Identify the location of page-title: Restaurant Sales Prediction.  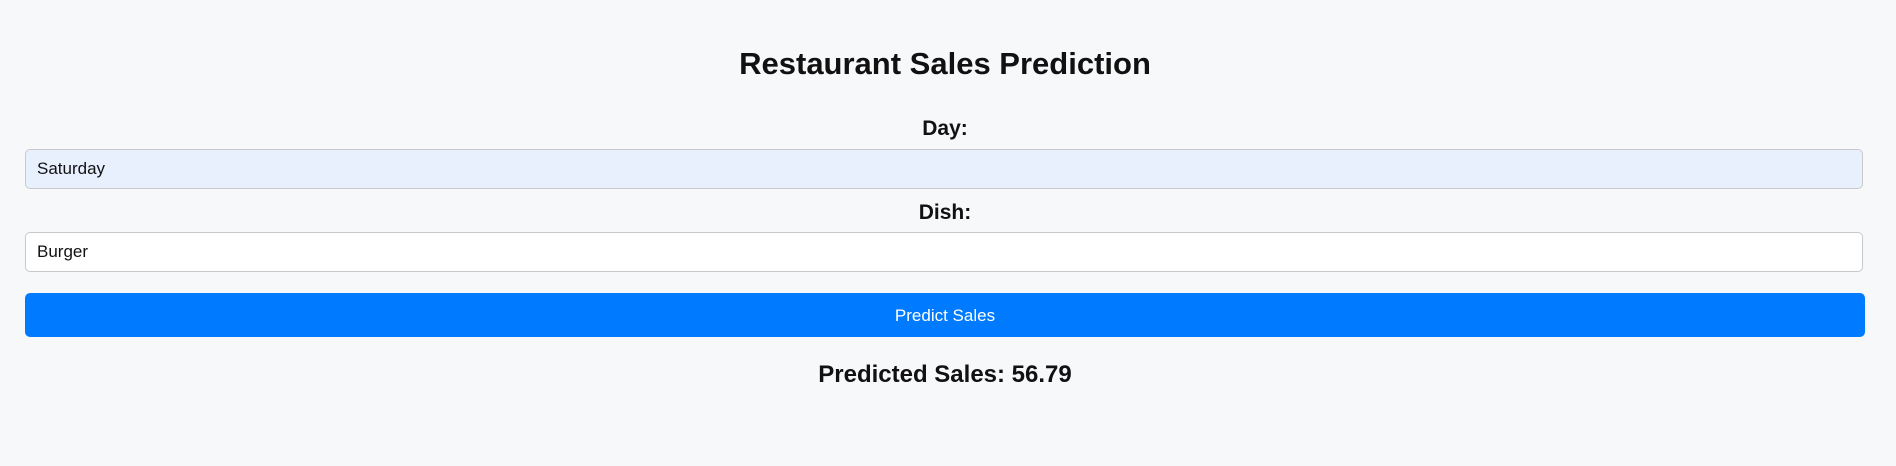
(945, 63).